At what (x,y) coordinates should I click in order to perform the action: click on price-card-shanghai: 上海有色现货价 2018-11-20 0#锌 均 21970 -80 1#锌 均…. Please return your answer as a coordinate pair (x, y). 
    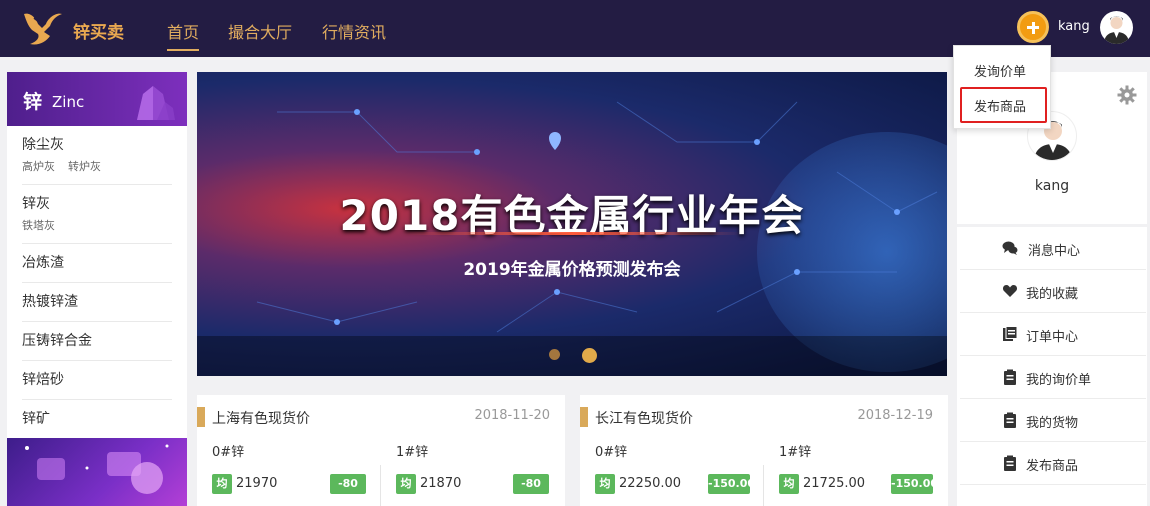
    Looking at the image, I should click on (381, 450).